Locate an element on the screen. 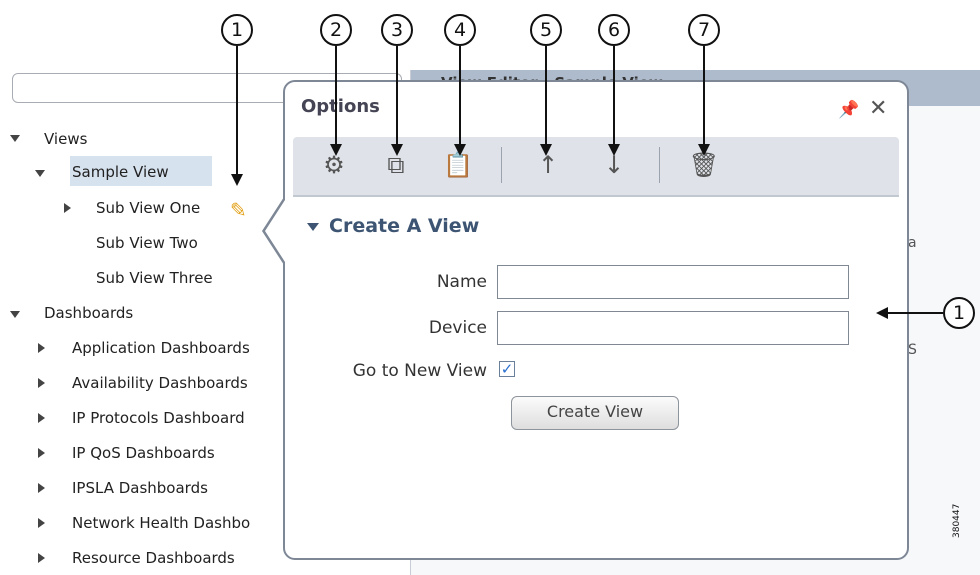 The image size is (980, 575). expand-views-icon is located at coordinates (15, 138).